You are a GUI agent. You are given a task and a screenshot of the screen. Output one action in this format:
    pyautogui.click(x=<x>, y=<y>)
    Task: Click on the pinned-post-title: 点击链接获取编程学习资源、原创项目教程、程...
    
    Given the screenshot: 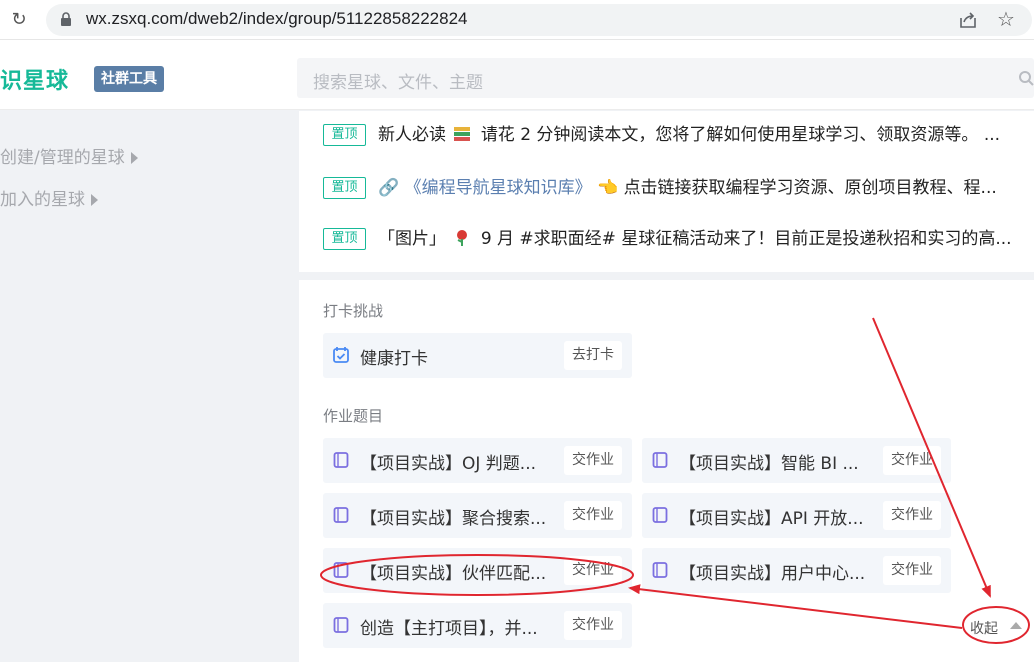 What is the action you would take?
    pyautogui.click(x=810, y=188)
    